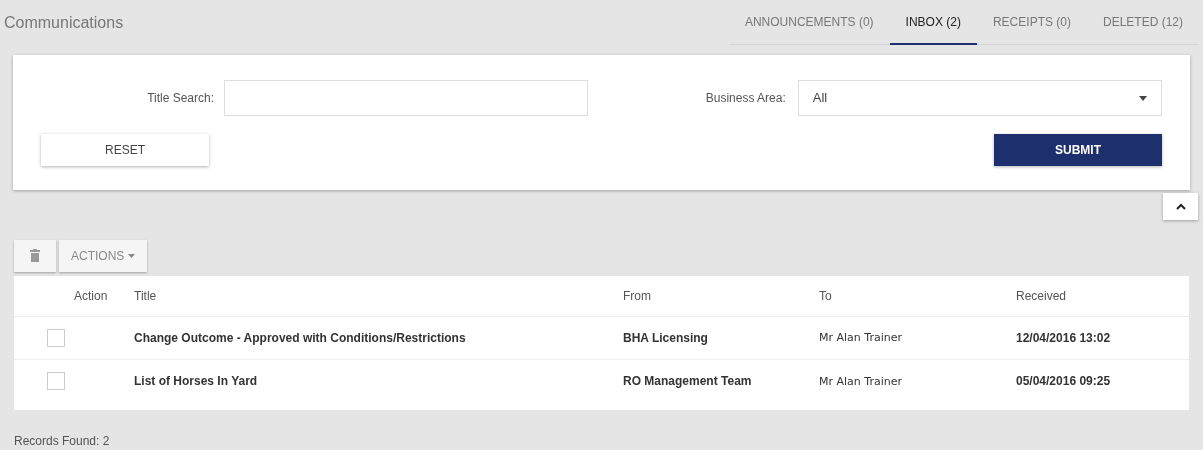  What do you see at coordinates (1142, 22) in the screenshot?
I see `tab: DELETED (12)` at bounding box center [1142, 22].